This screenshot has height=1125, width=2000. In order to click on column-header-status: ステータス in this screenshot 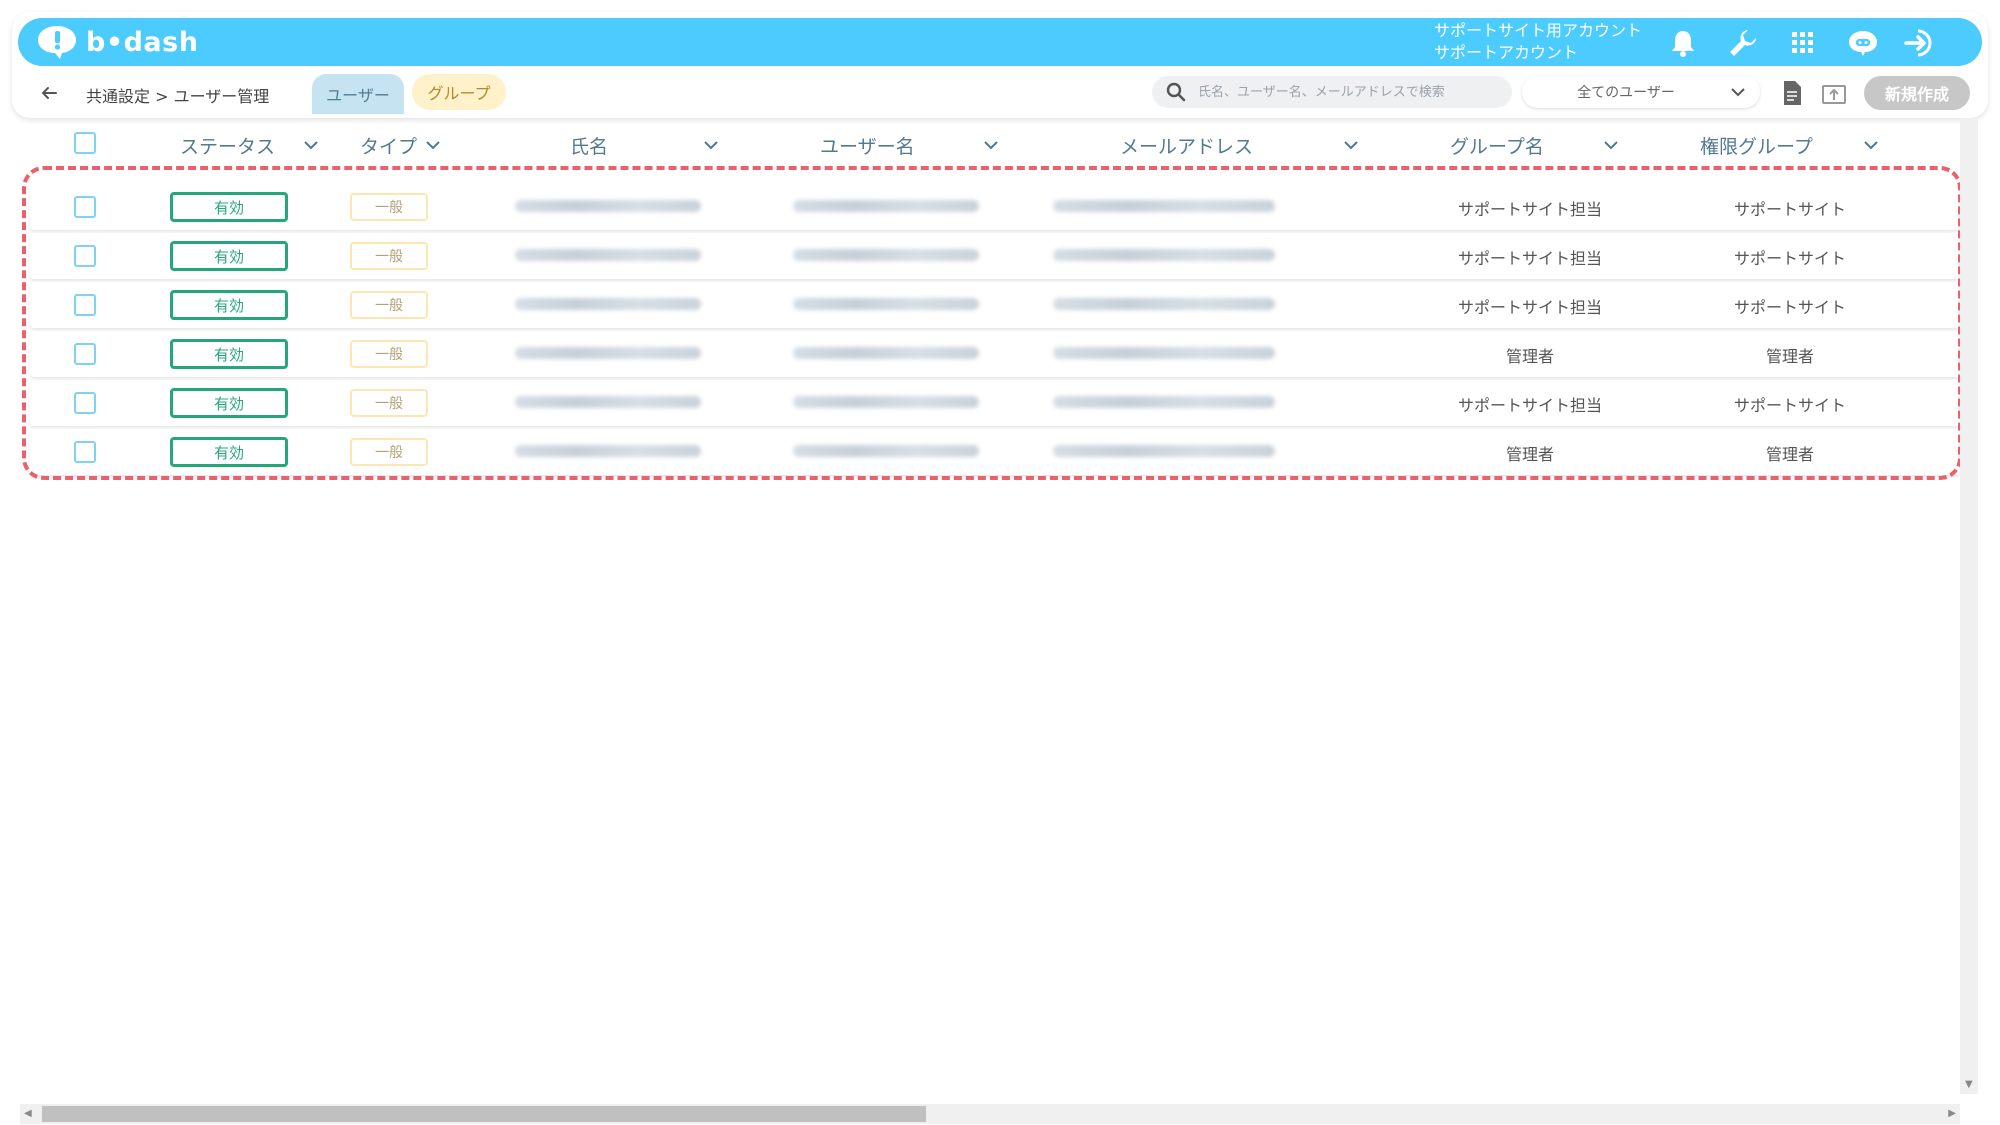, I will do `click(227, 145)`.